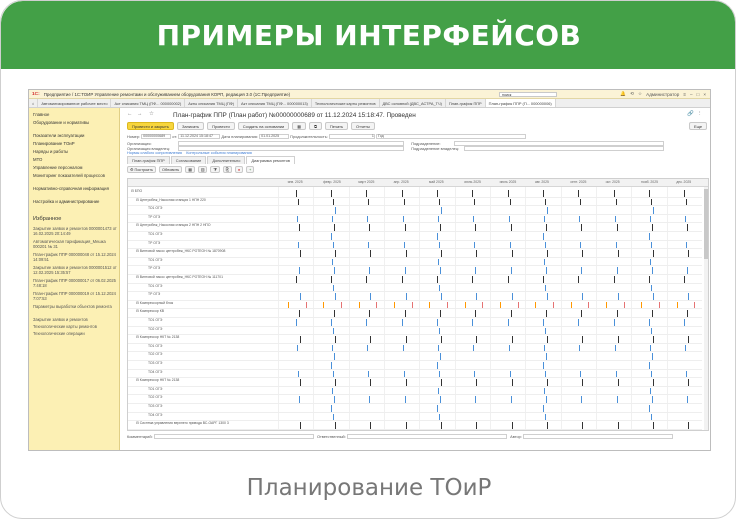 The image size is (736, 519). What do you see at coordinates (155, 354) in the screenshot?
I see `grid-row-label: ТО2 ОГЭ` at bounding box center [155, 354].